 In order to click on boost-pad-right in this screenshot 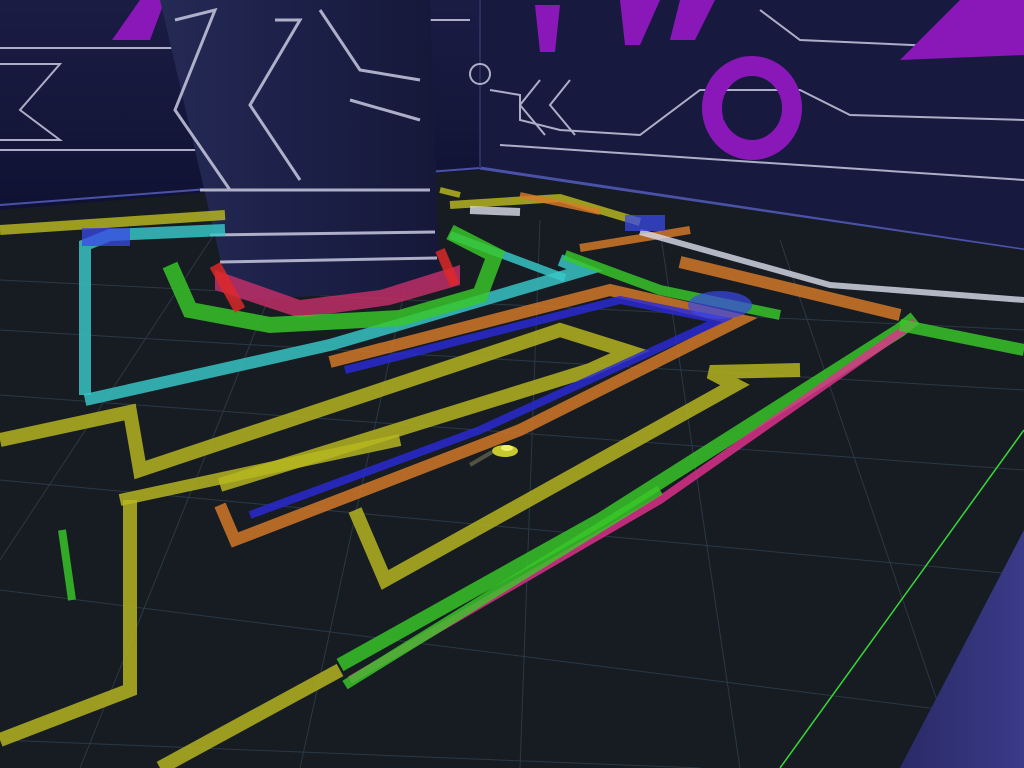, I will do `click(720, 305)`.